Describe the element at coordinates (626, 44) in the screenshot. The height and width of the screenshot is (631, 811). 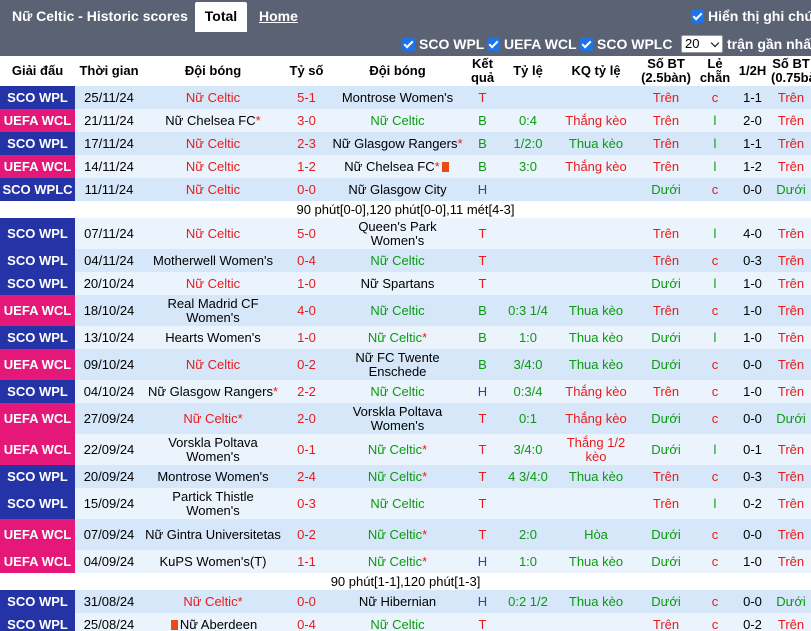
I see `filter-league-2: SCO WPLC` at that location.